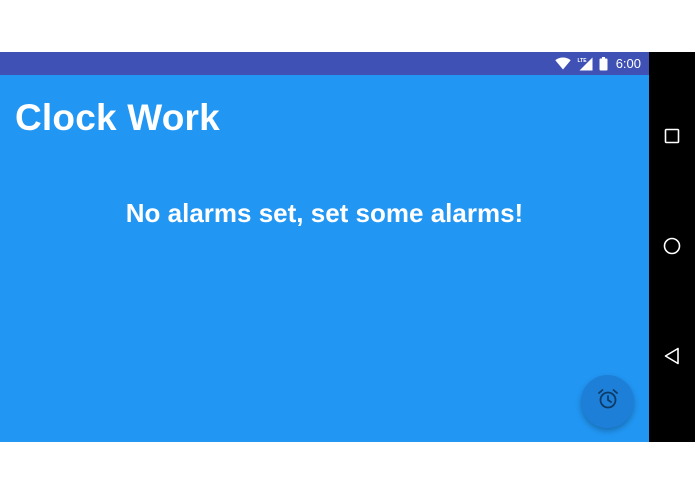 Image resolution: width=695 pixels, height=494 pixels. What do you see at coordinates (117, 117) in the screenshot?
I see `app-title: Clock Work` at bounding box center [117, 117].